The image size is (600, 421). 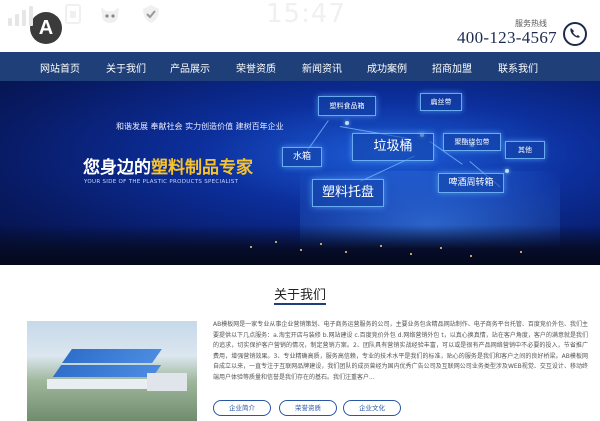 I want to click on corporate-culture-button: 企业文化, so click(x=372, y=408).